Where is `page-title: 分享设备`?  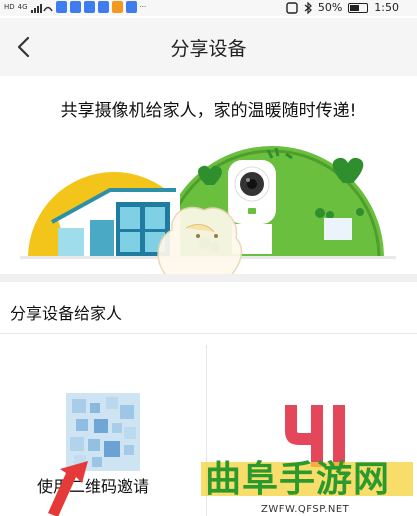
page-title: 分享设备 is located at coordinates (208, 49).